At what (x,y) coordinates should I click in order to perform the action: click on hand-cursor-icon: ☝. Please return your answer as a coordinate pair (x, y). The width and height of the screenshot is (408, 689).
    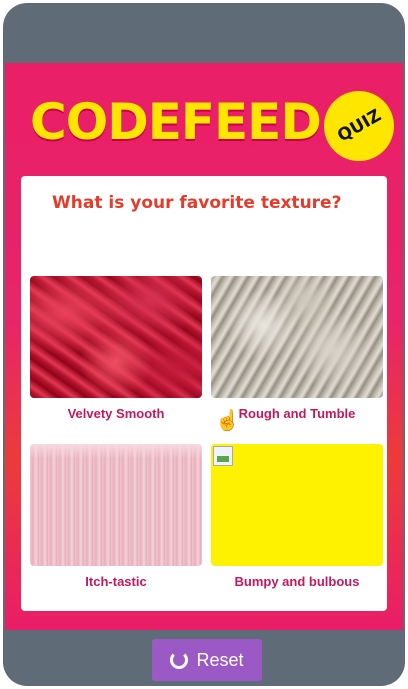
    Looking at the image, I should click on (227, 421).